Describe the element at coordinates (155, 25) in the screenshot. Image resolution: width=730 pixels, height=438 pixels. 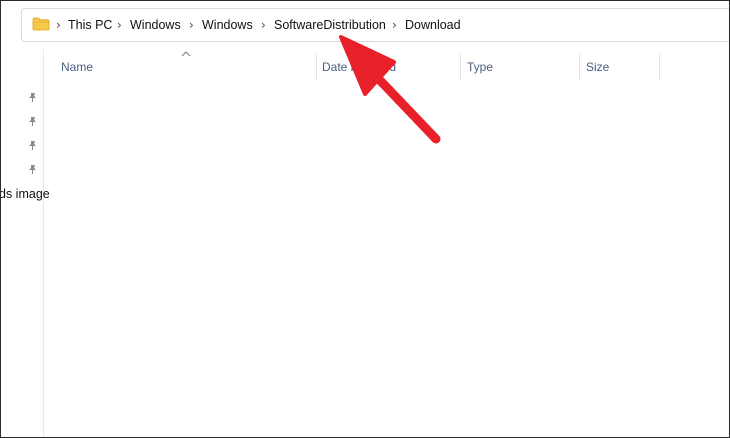
I see `breadcrumb-windows-1: Windows` at that location.